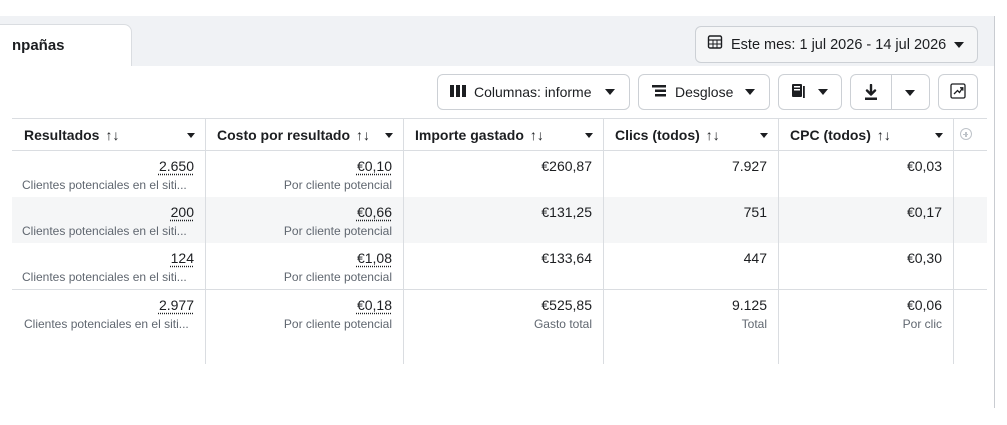 The height and width of the screenshot is (425, 1007). Describe the element at coordinates (690, 220) in the screenshot. I see `cell-clicks: 751` at that location.